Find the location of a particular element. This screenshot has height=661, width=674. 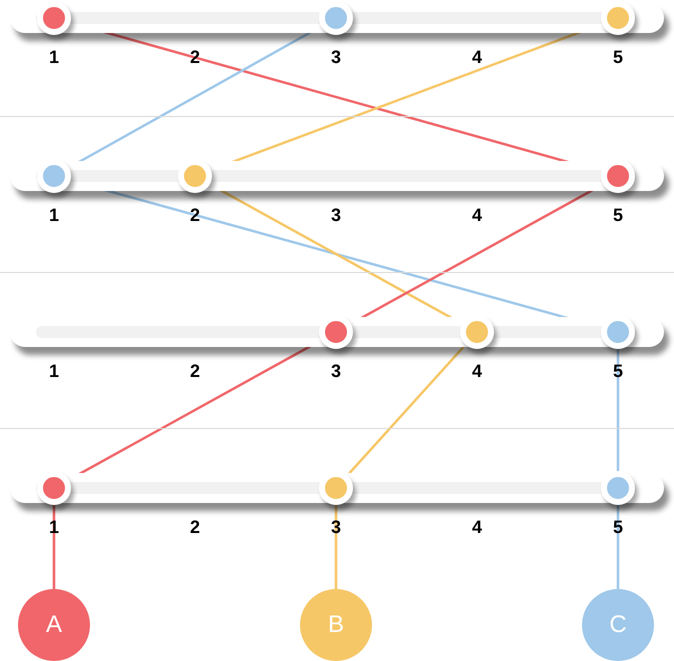

node-circle: B is located at coordinates (336, 625).